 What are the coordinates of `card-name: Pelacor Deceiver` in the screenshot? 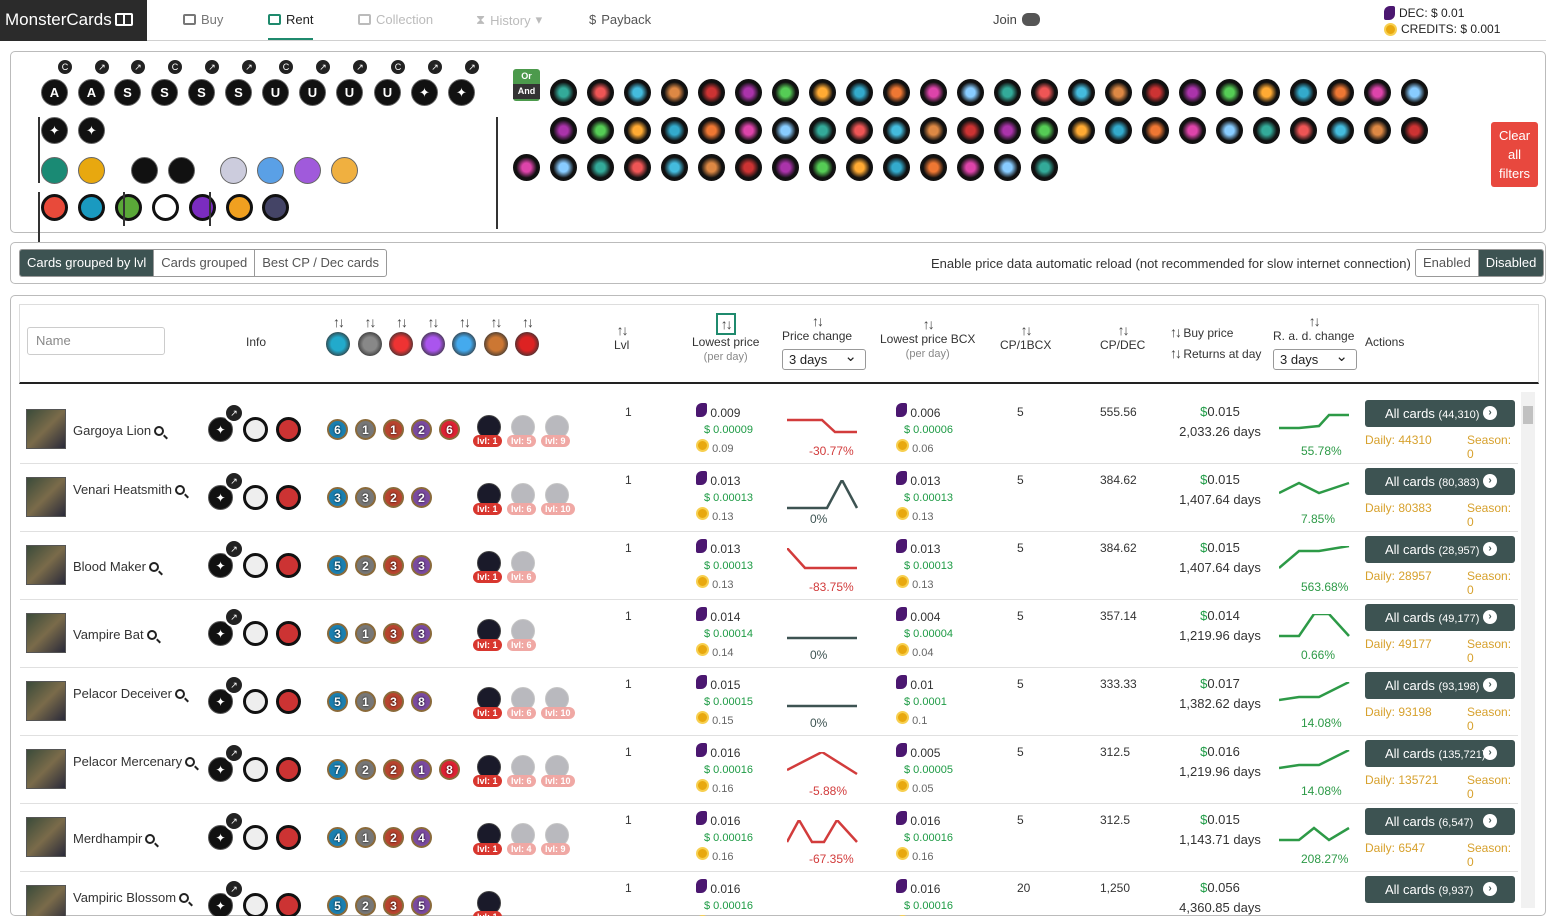 It's located at (138, 694).